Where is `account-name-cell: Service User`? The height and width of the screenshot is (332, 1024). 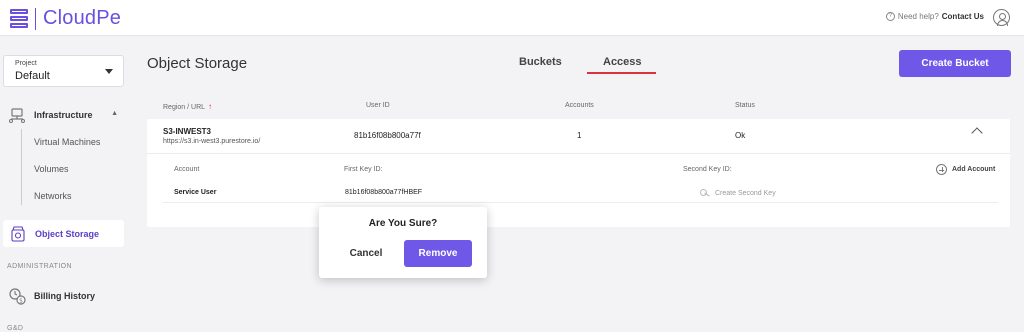 account-name-cell: Service User is located at coordinates (195, 192).